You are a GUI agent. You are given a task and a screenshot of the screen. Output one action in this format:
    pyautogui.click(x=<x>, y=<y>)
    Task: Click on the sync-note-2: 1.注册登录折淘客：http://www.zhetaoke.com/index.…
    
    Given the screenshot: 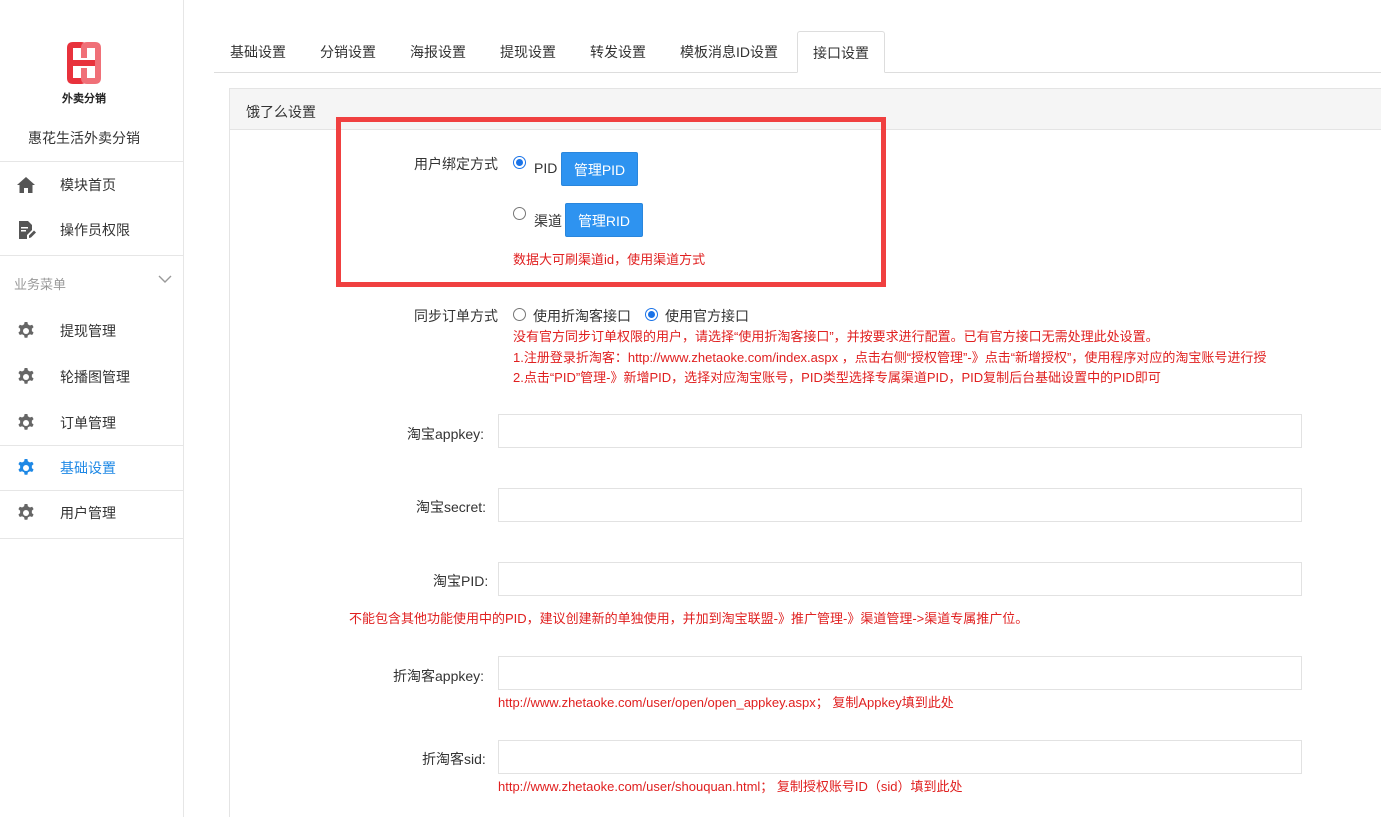 What is the action you would take?
    pyautogui.click(x=890, y=357)
    